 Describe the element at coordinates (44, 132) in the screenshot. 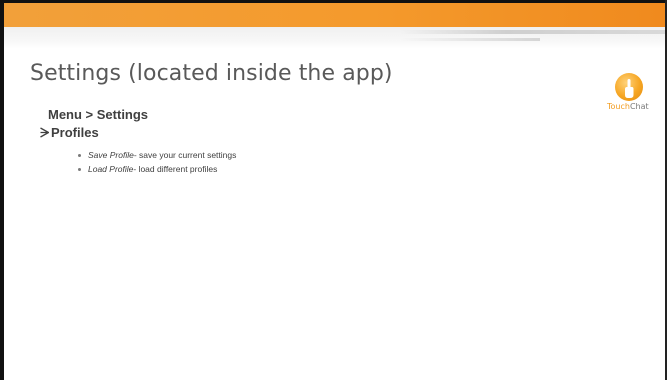

I see `arrow-bullet-icon` at that location.